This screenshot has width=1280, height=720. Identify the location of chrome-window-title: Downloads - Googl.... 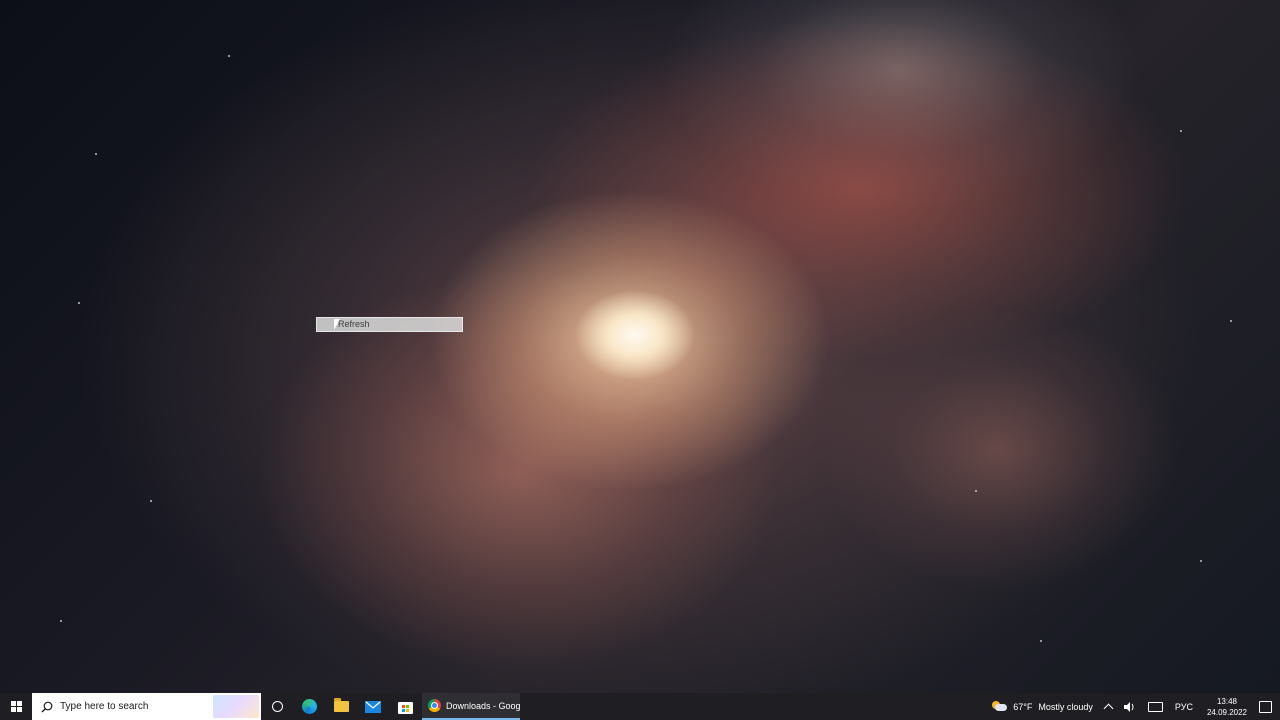
(483, 705).